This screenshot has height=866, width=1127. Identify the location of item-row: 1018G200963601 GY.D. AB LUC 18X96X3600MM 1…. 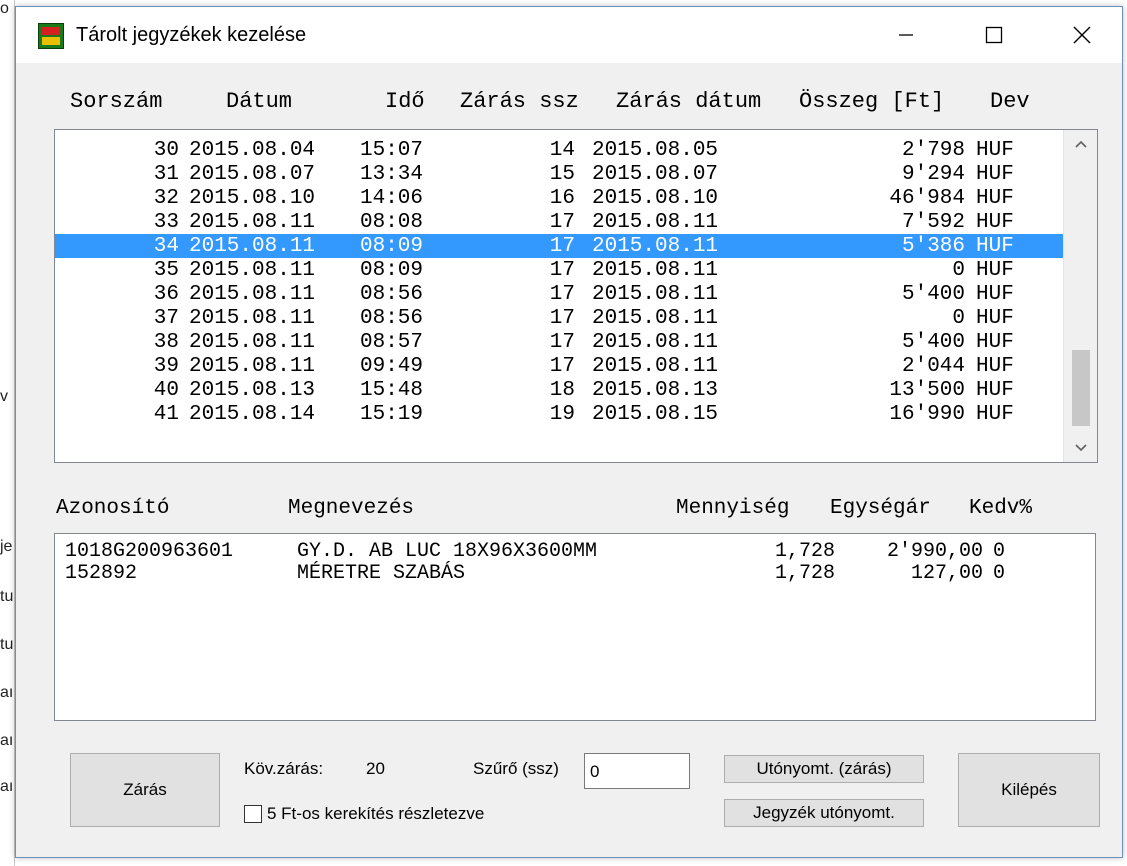
(575, 551).